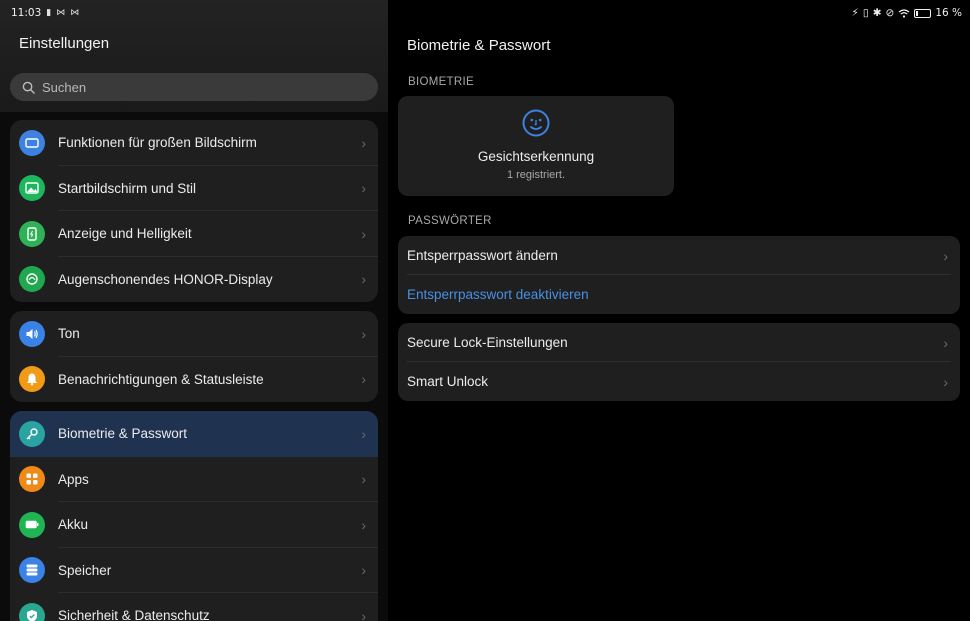 The image size is (970, 621). Describe the element at coordinates (32, 279) in the screenshot. I see `eye-comfort-icon` at that location.